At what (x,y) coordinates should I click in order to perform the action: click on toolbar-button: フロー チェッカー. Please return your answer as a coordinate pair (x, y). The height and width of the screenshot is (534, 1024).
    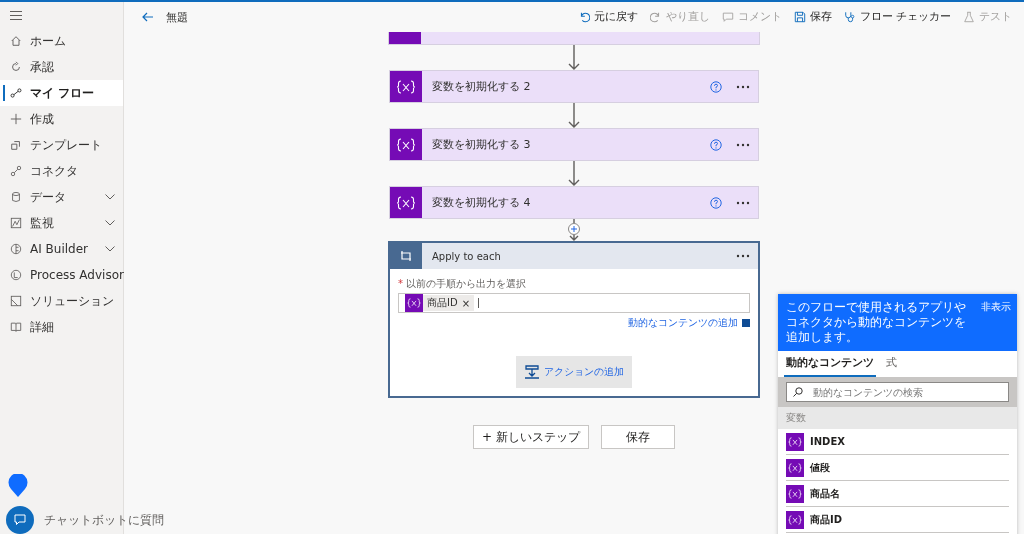
    Looking at the image, I should click on (897, 17).